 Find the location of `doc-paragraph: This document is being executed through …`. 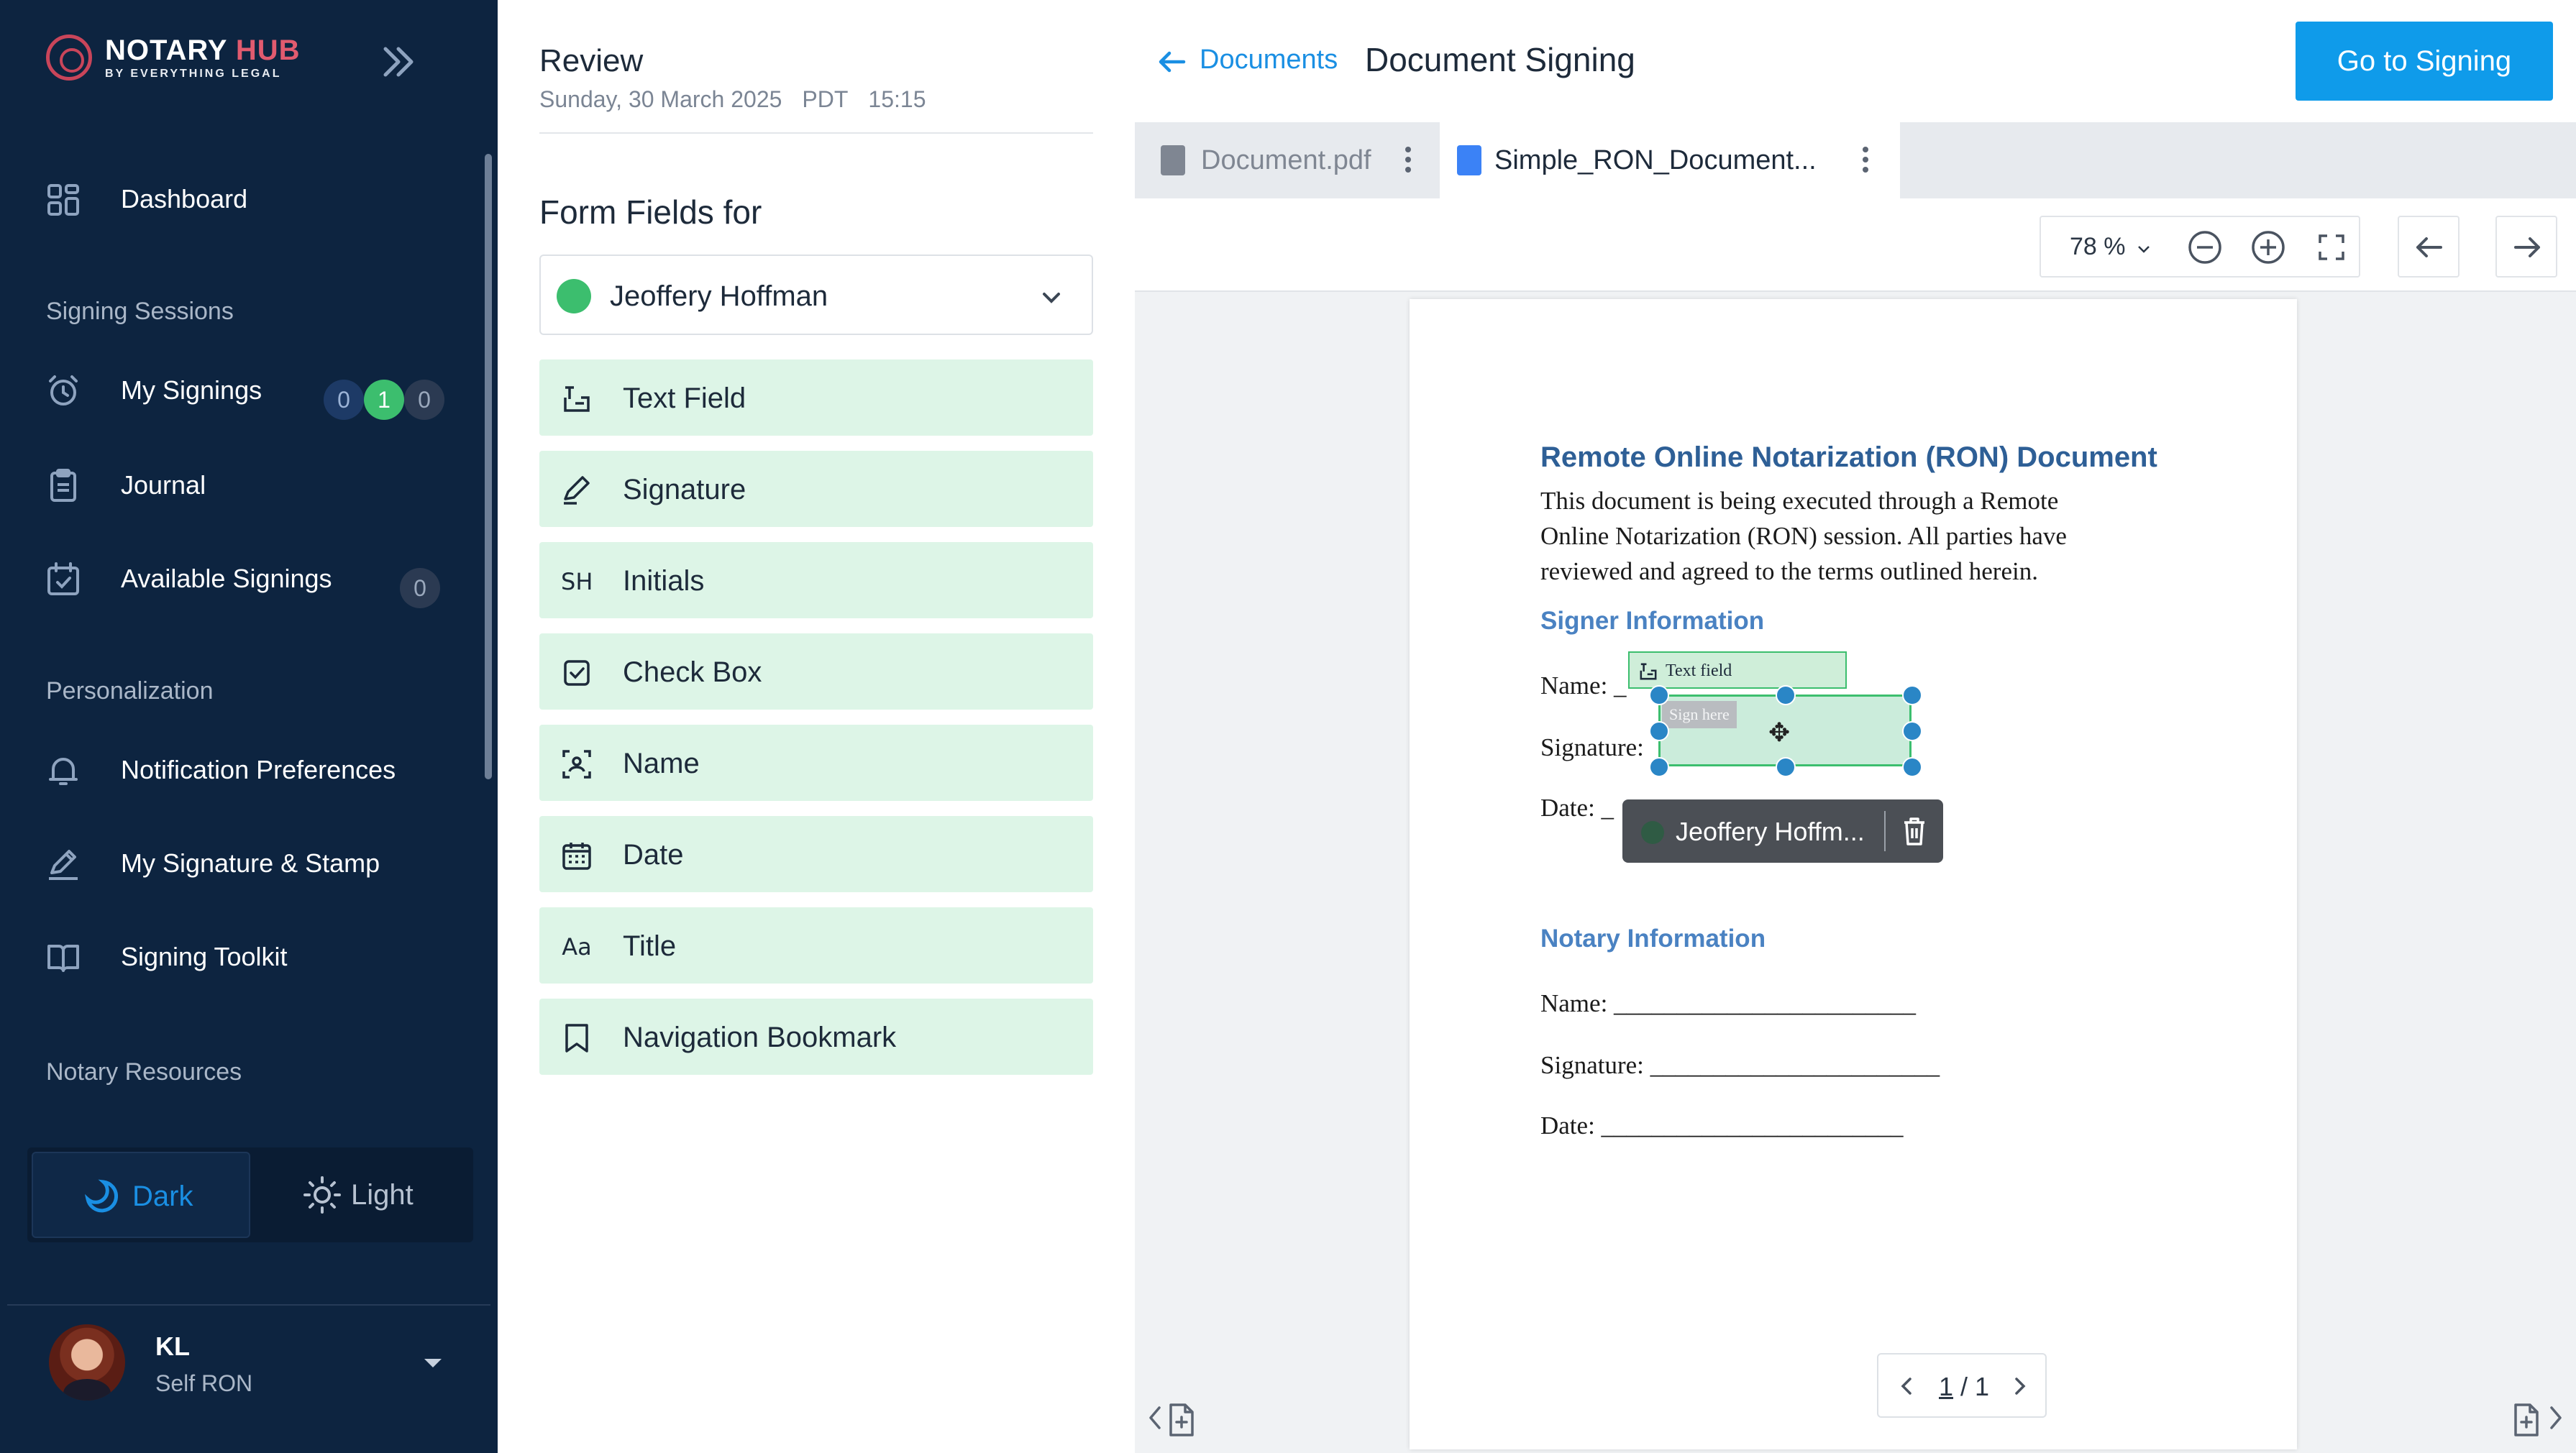

doc-paragraph: This document is being executed through … is located at coordinates (1864, 536).